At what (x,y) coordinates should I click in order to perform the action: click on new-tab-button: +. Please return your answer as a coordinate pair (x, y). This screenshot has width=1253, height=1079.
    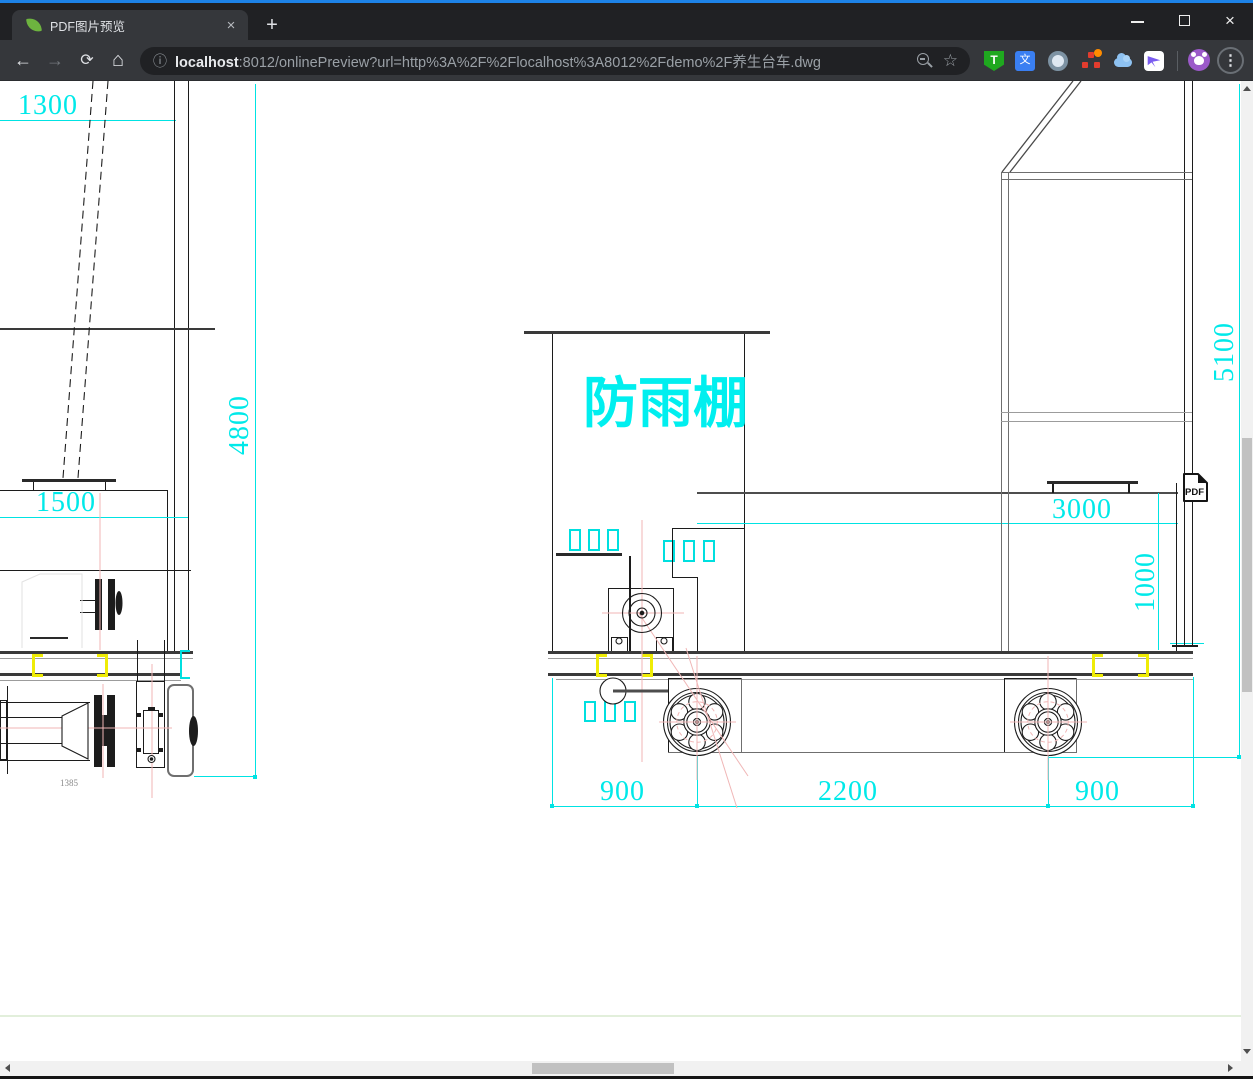
    Looking at the image, I should click on (272, 26).